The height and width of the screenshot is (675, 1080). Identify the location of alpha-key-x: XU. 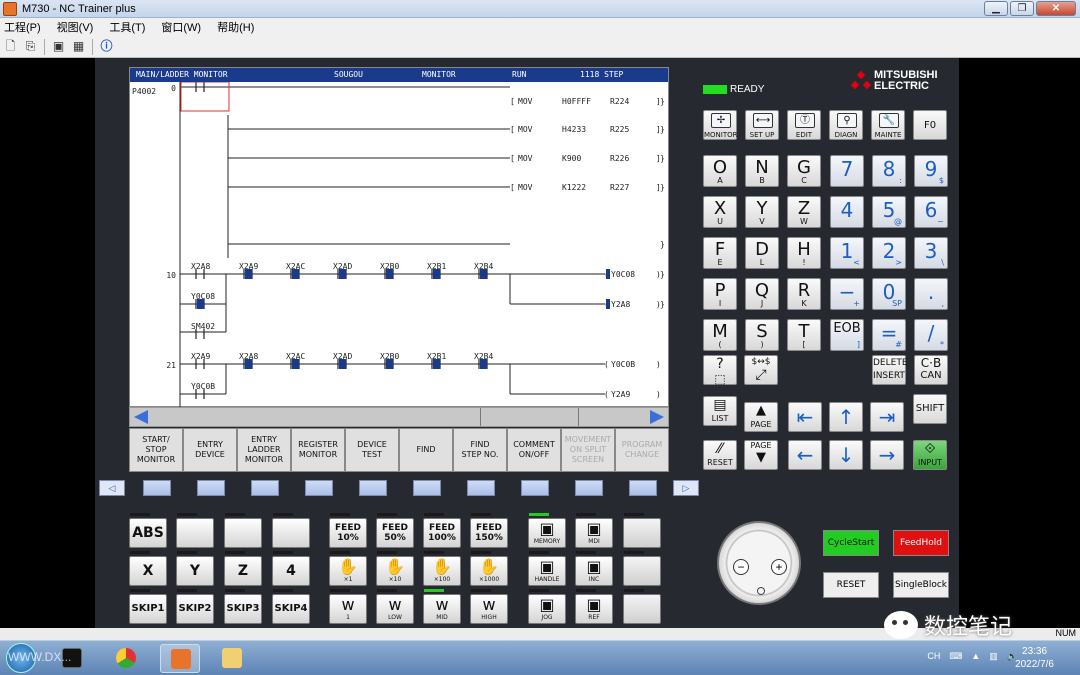
(720, 212).